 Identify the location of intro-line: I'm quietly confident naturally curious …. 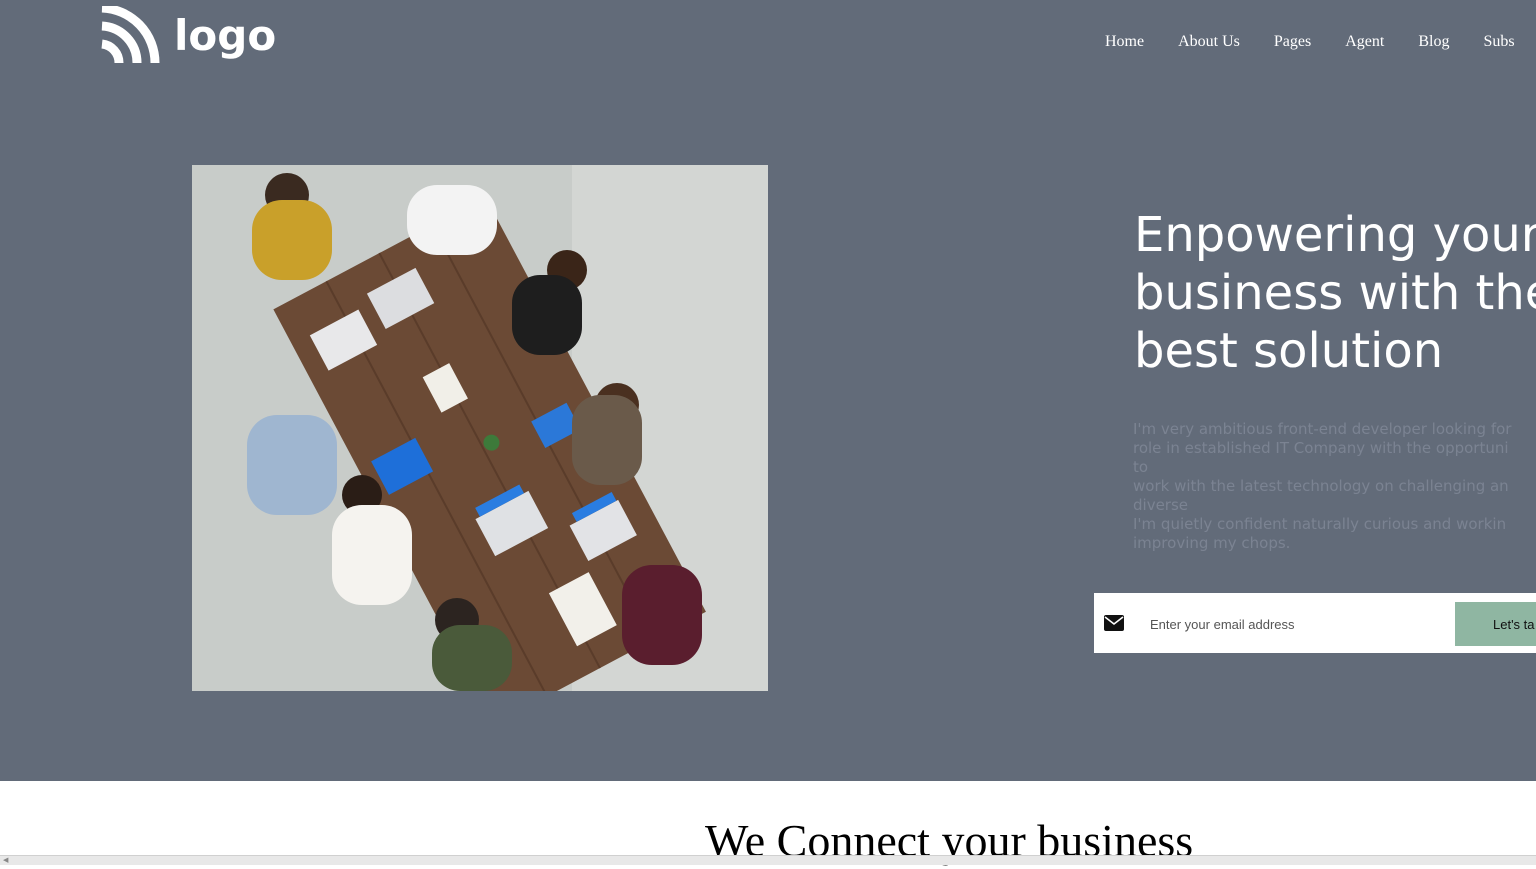
(1320, 524).